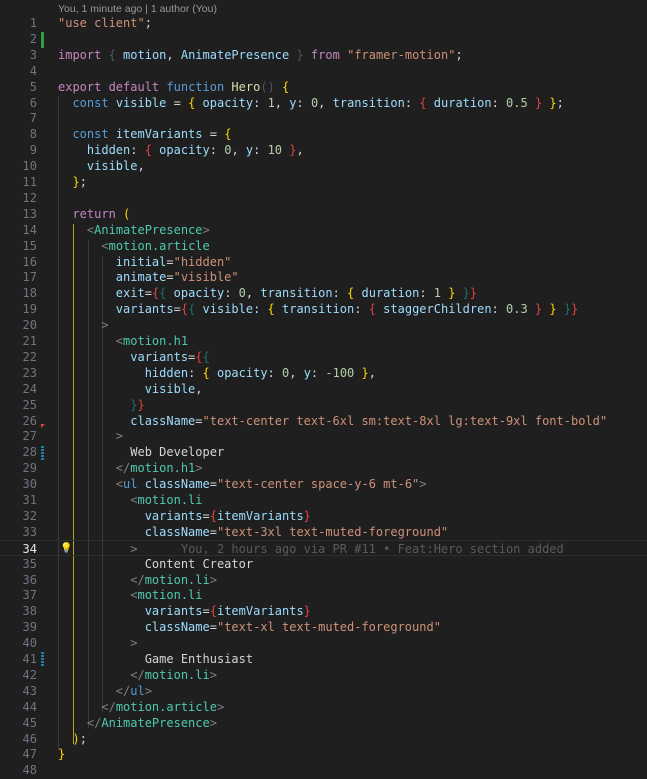 This screenshot has width=647, height=779. What do you see at coordinates (323, 230) in the screenshot?
I see `code-line: 14 <AnimatePresence>` at bounding box center [323, 230].